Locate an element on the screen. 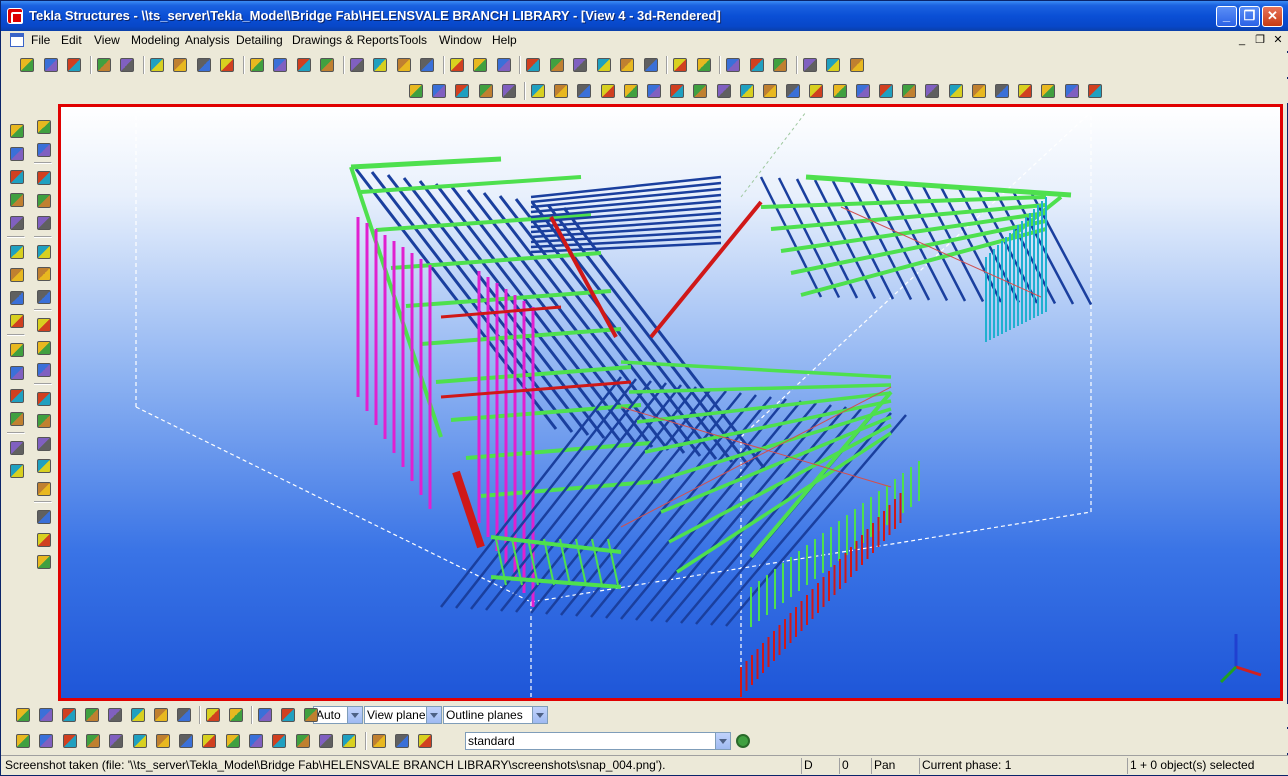 Image resolution: width=1288 pixels, height=776 pixels. bracing is located at coordinates (501, 312).